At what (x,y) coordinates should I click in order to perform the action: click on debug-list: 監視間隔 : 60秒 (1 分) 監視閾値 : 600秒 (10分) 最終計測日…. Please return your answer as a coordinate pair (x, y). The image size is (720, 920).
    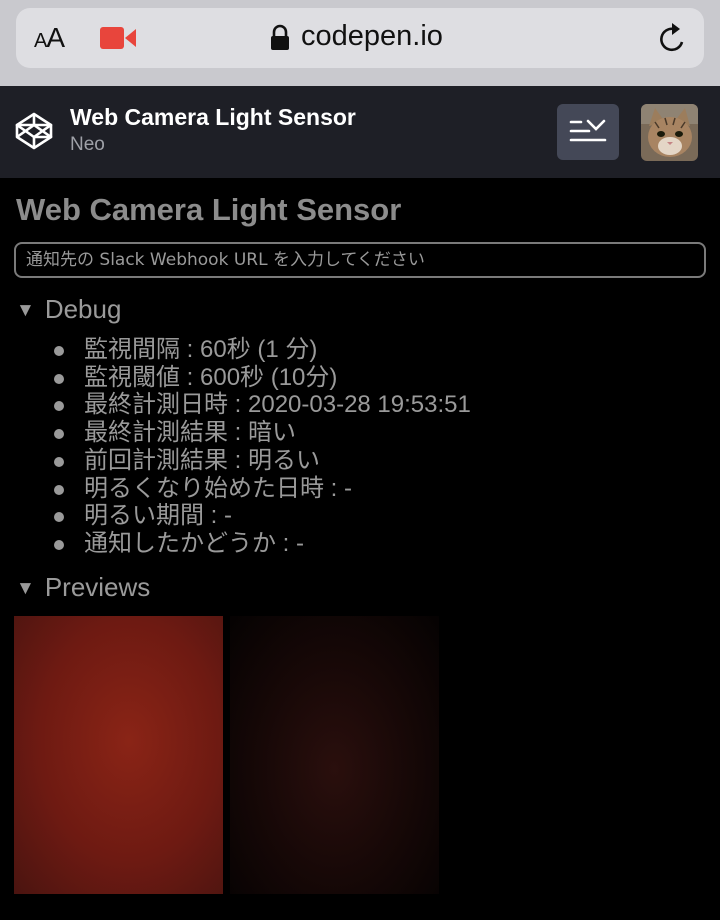
    Looking at the image, I should click on (262, 447).